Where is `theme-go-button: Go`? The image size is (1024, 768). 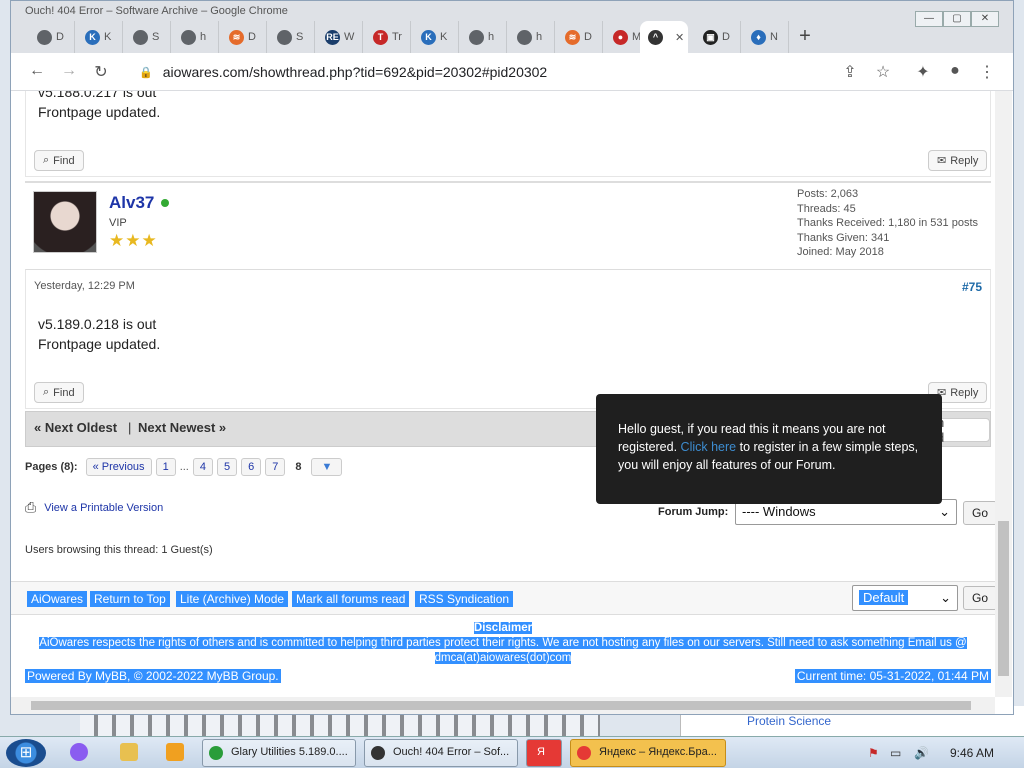
theme-go-button: Go is located at coordinates (979, 598).